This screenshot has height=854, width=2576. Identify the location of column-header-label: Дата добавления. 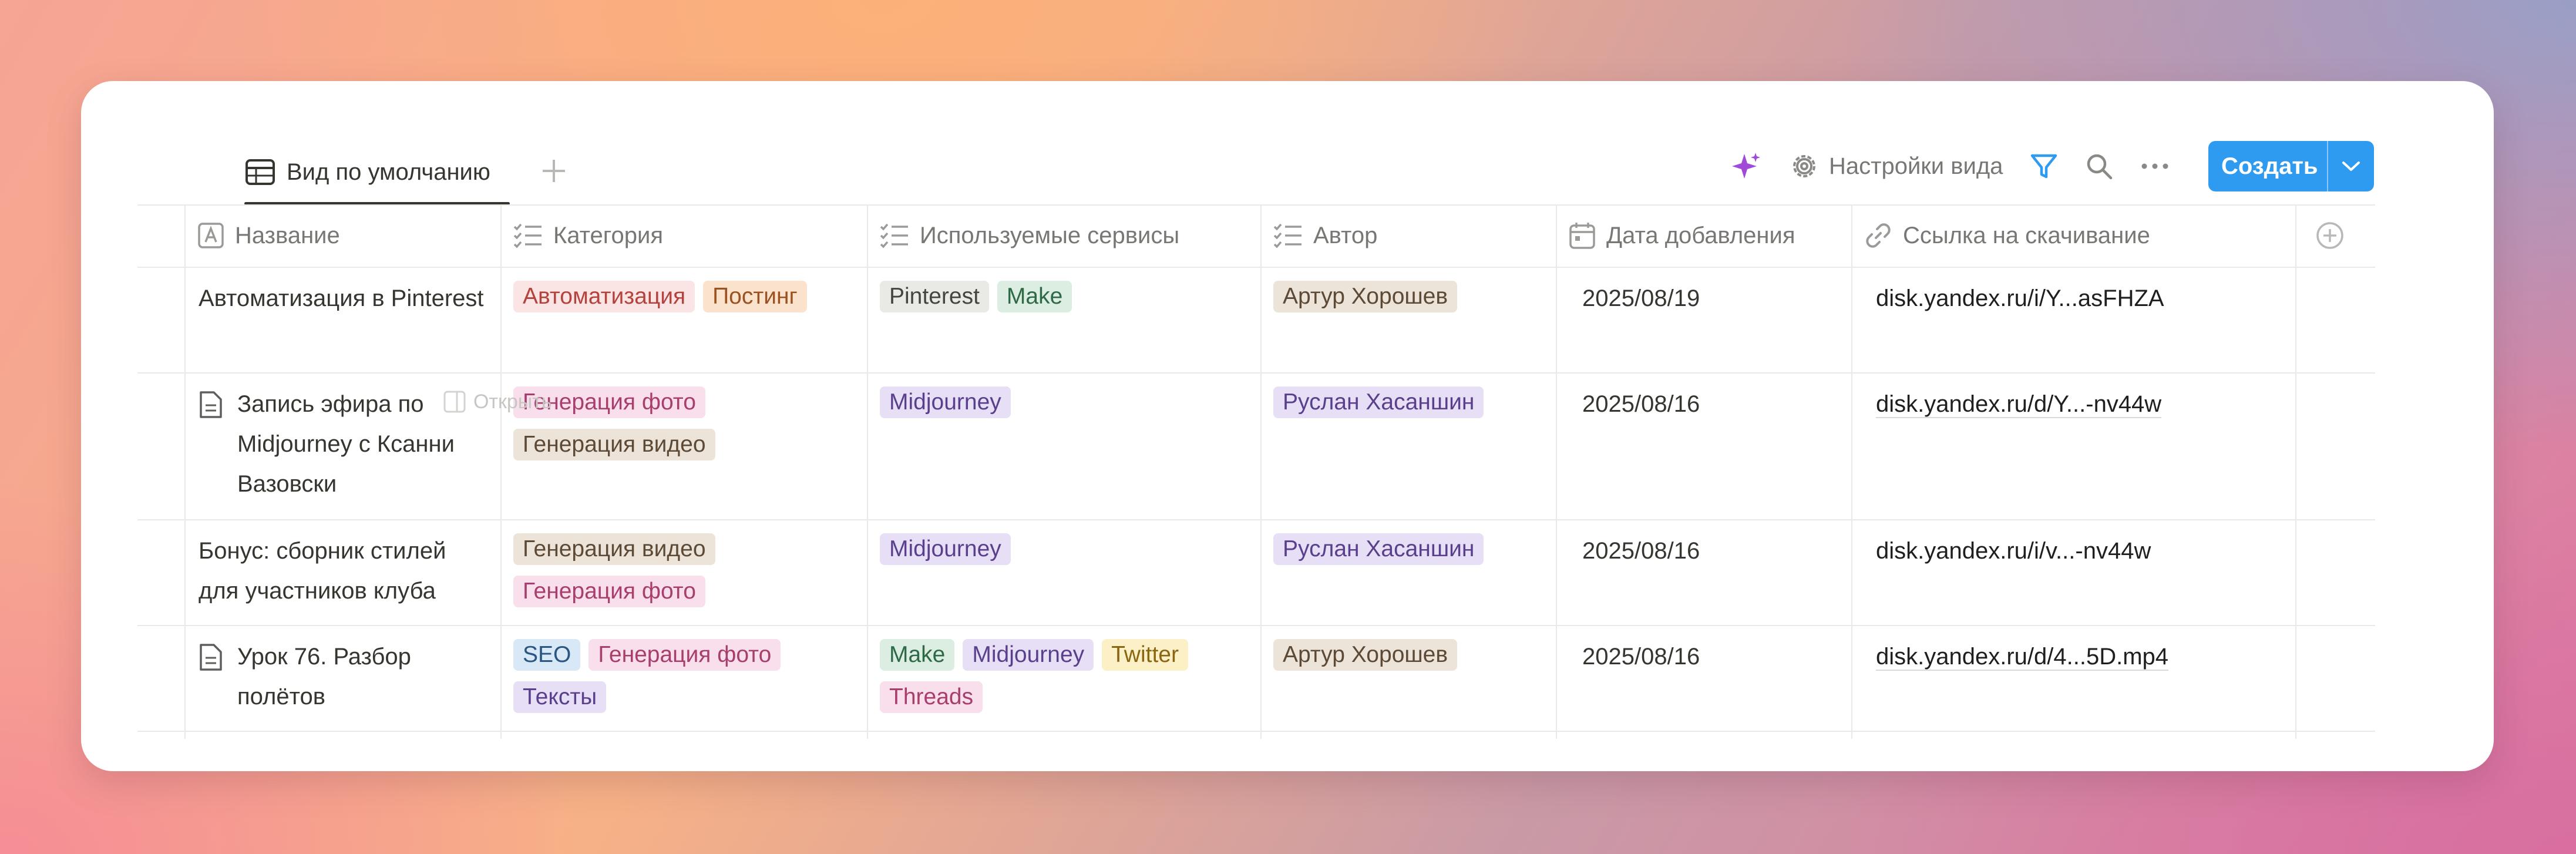
(1700, 235).